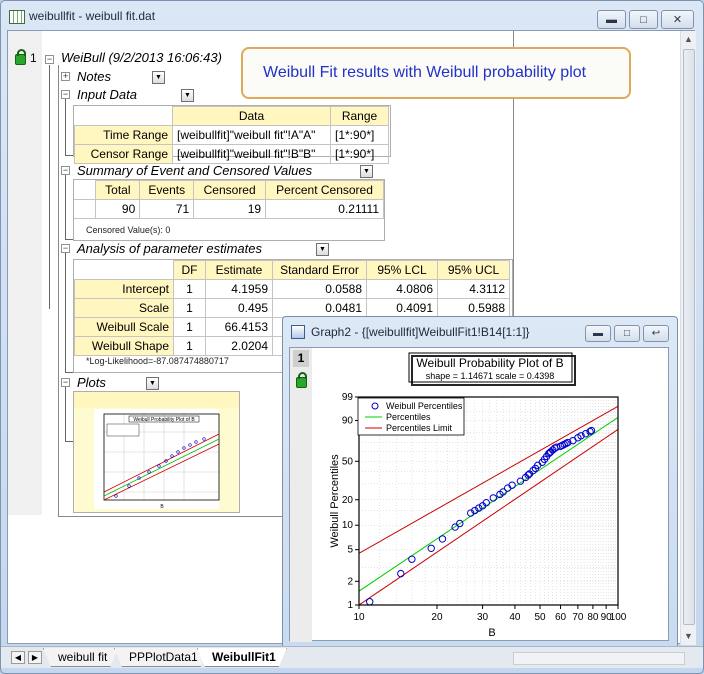 The image size is (704, 674). Describe the element at coordinates (194, 170) in the screenshot. I see `summary-node: Summary of Event and Censored Values` at that location.